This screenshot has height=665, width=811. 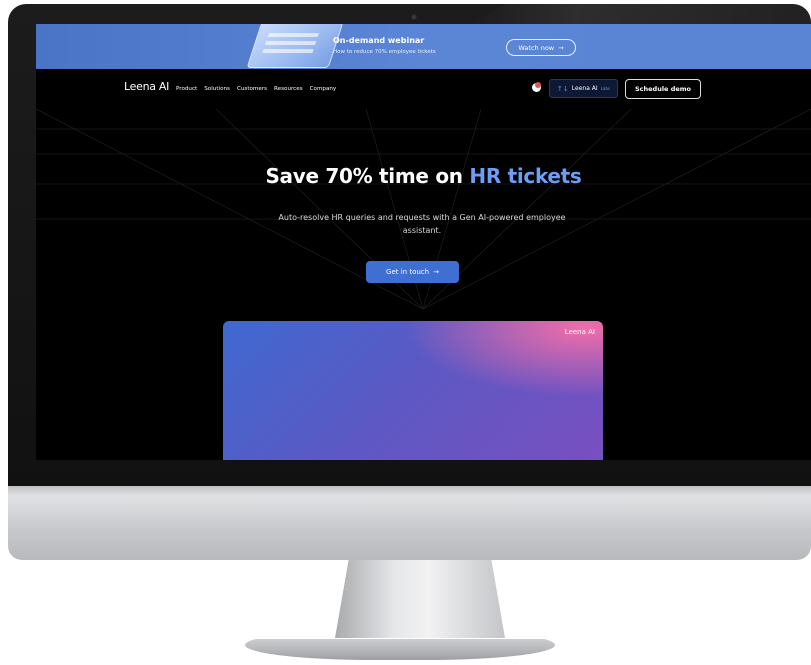 I want to click on monitor-stand, so click(x=420, y=599).